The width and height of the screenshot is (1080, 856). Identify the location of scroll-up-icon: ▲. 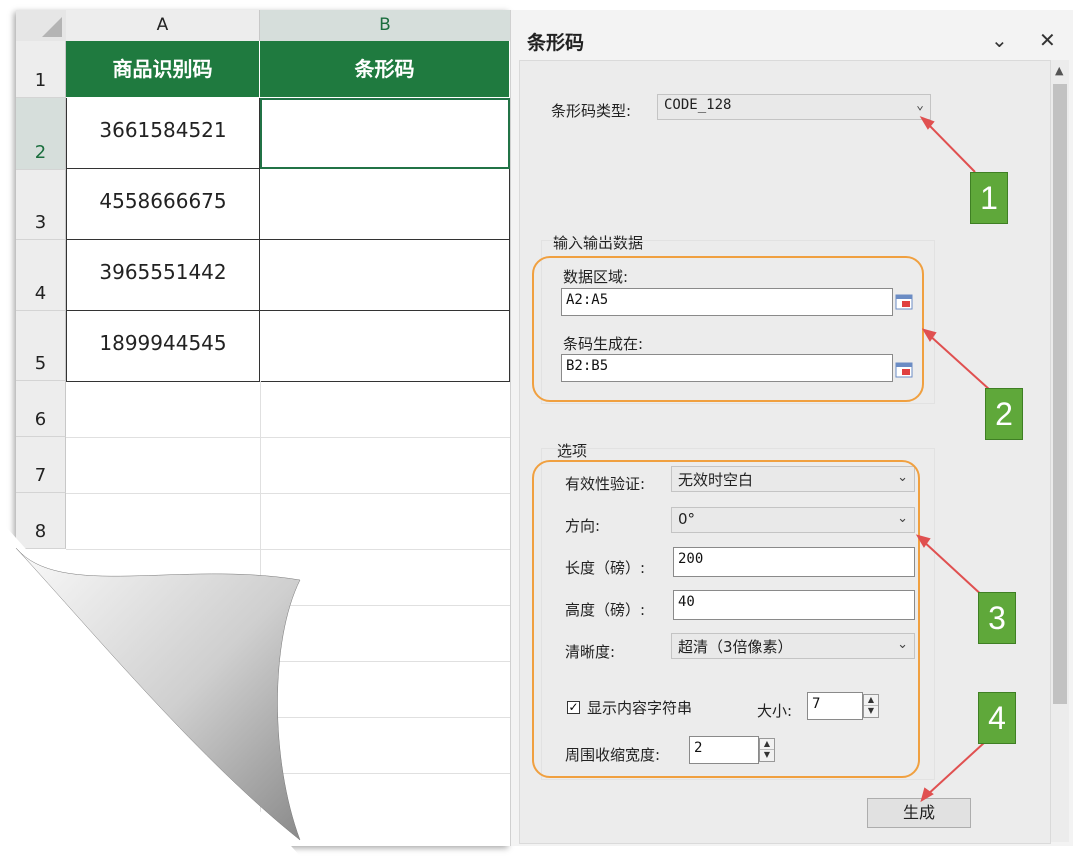
(1059, 70).